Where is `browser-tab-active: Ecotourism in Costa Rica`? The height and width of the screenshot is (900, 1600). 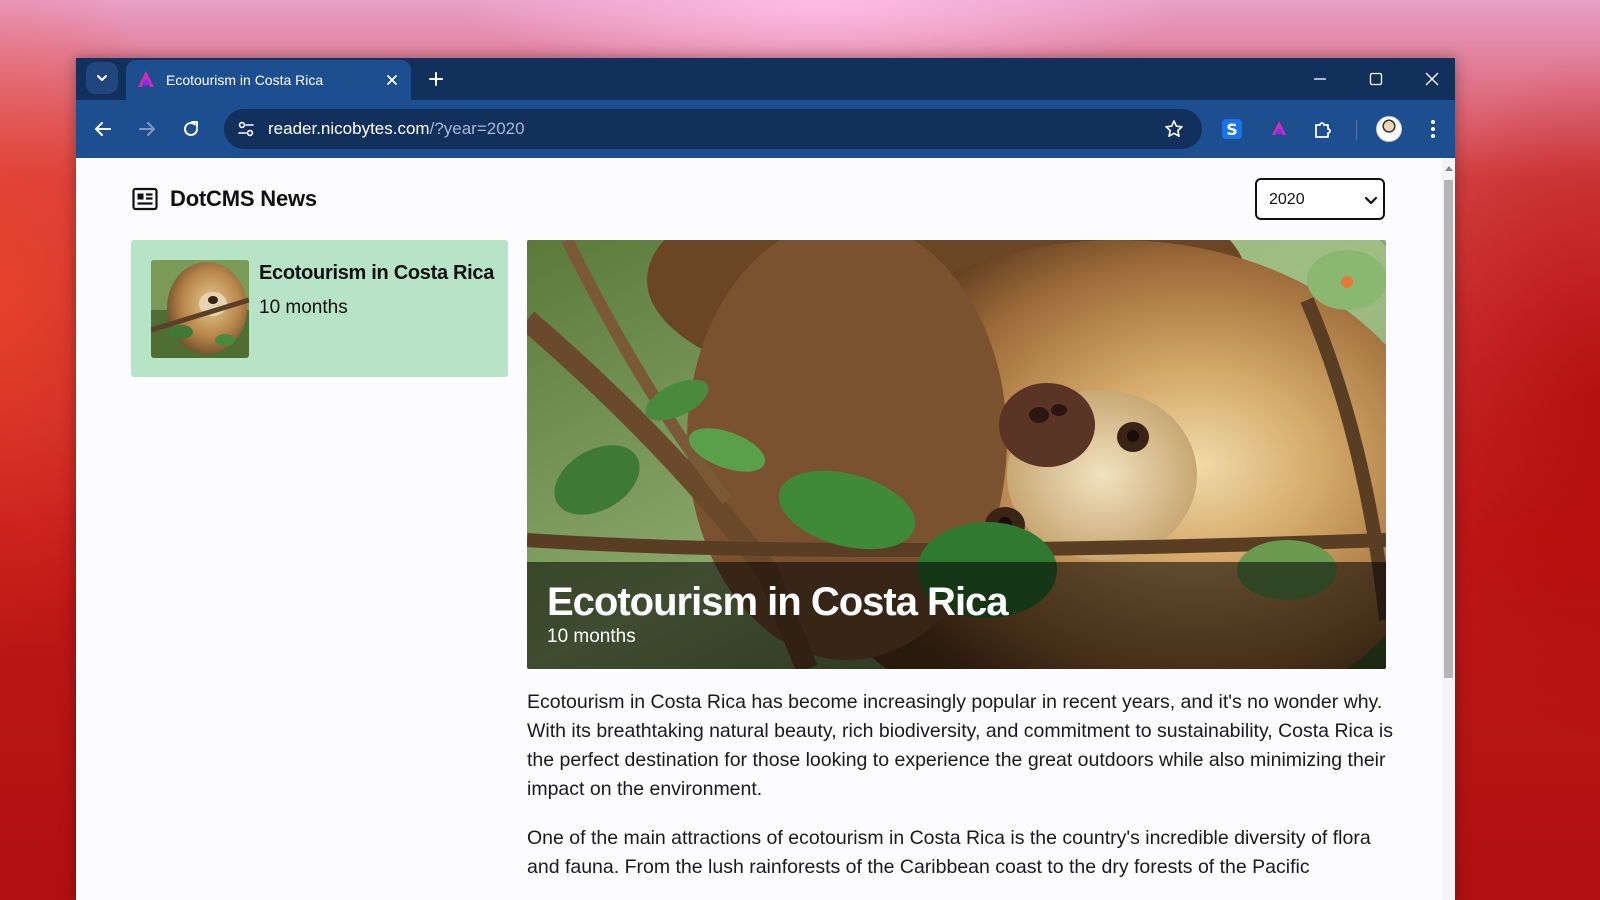 browser-tab-active: Ecotourism in Costa Rica is located at coordinates (268, 80).